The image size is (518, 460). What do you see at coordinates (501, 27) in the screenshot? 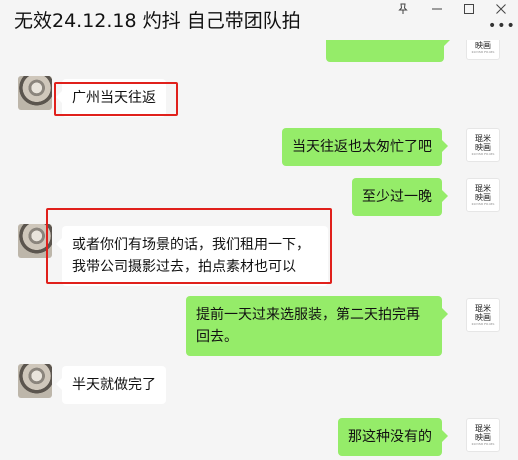
I see `more-icon: •••` at bounding box center [501, 27].